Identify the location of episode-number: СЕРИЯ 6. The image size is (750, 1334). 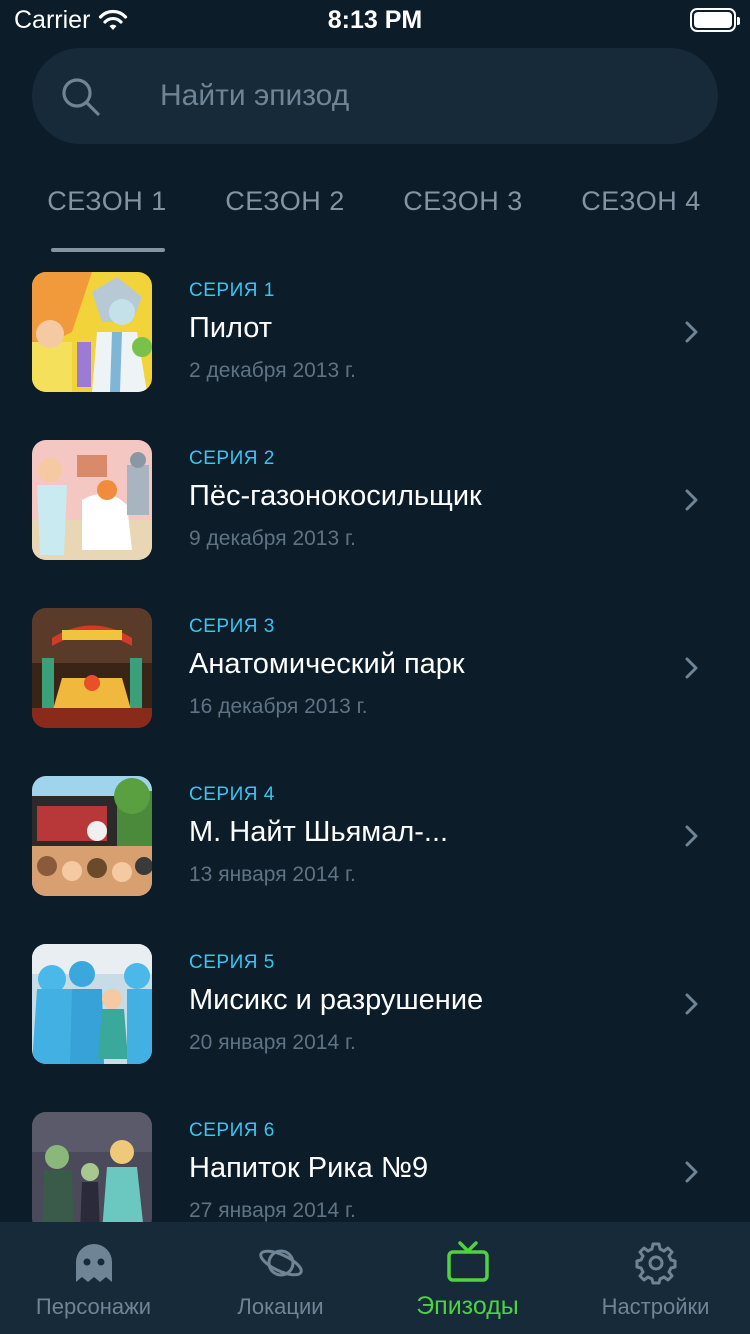
(232, 1130).